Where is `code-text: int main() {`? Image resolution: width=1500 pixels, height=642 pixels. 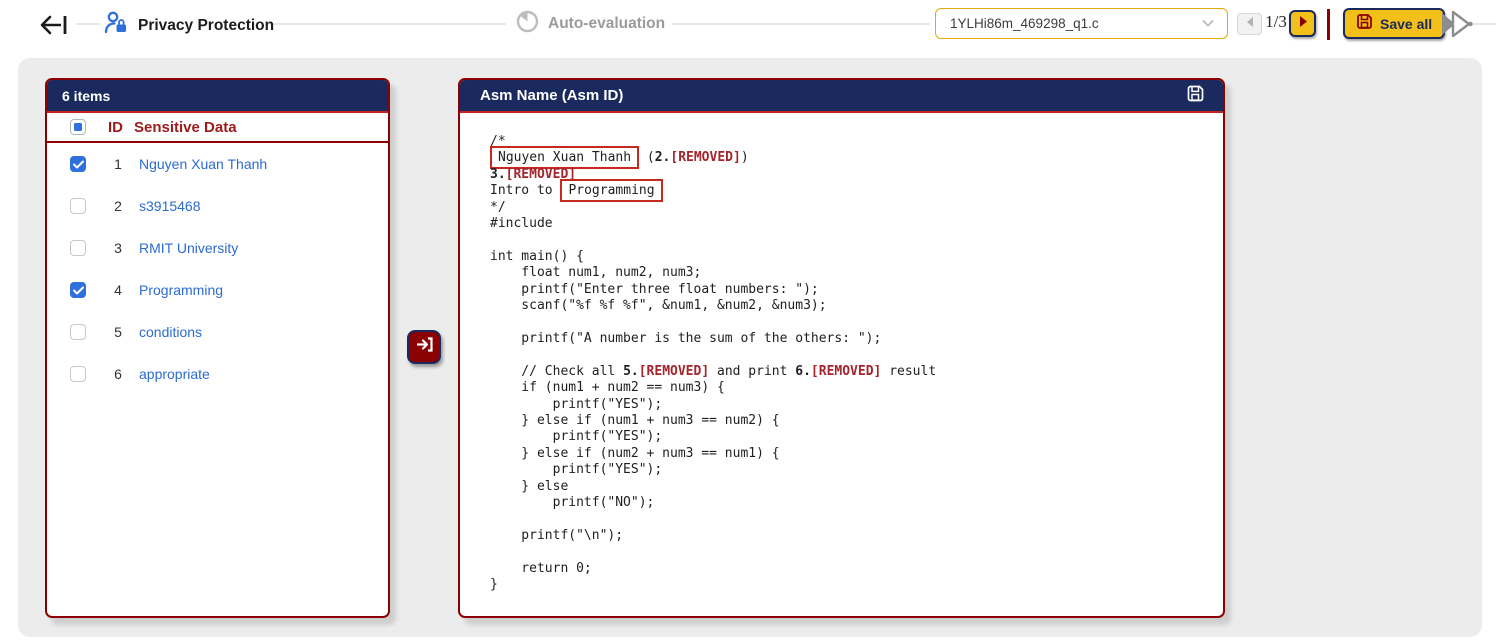
code-text: int main() { is located at coordinates (537, 256).